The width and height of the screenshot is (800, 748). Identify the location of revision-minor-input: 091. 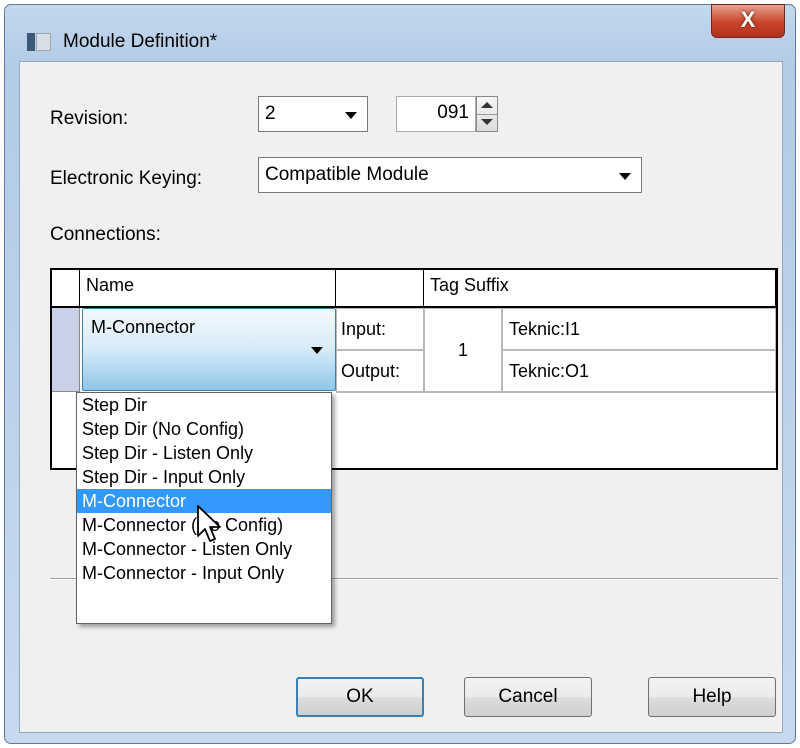
(436, 114).